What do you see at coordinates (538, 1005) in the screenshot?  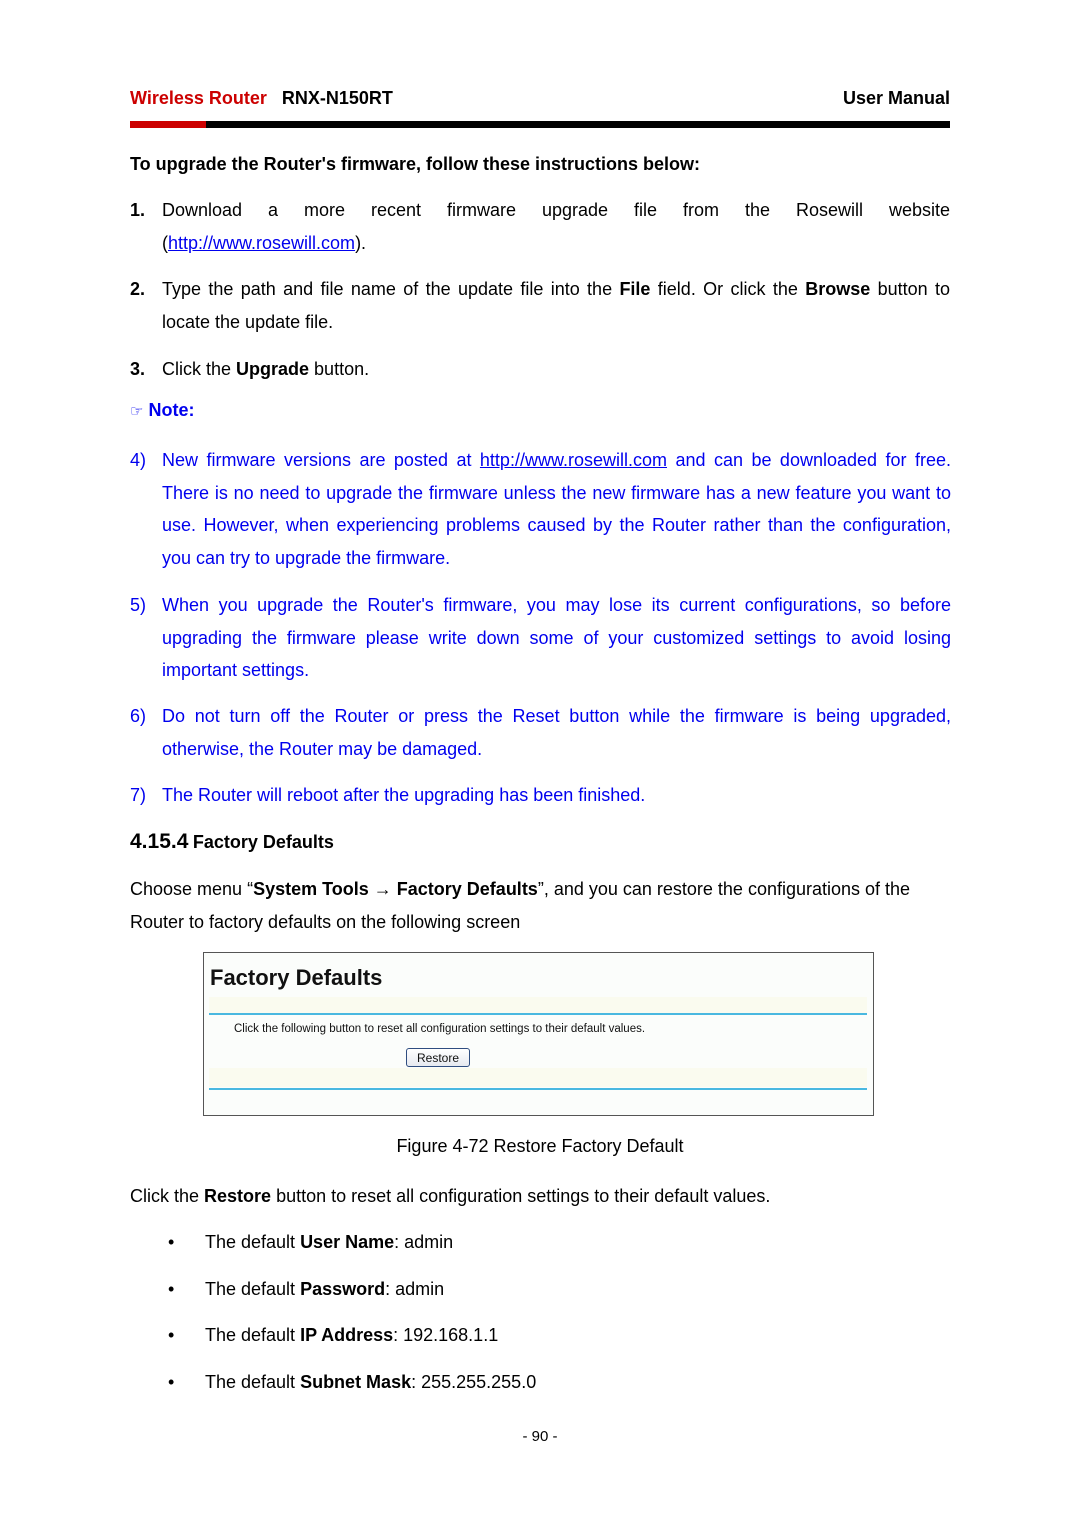 I see `title-band` at bounding box center [538, 1005].